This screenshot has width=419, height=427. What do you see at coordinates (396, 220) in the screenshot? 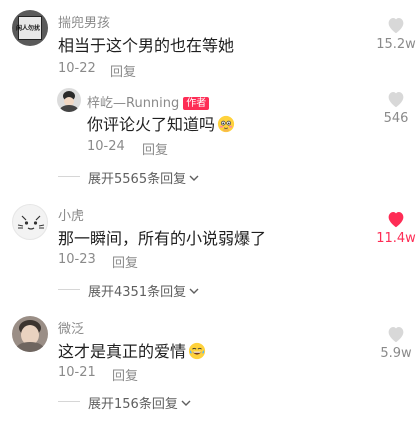
I see `heart-filled-icon` at bounding box center [396, 220].